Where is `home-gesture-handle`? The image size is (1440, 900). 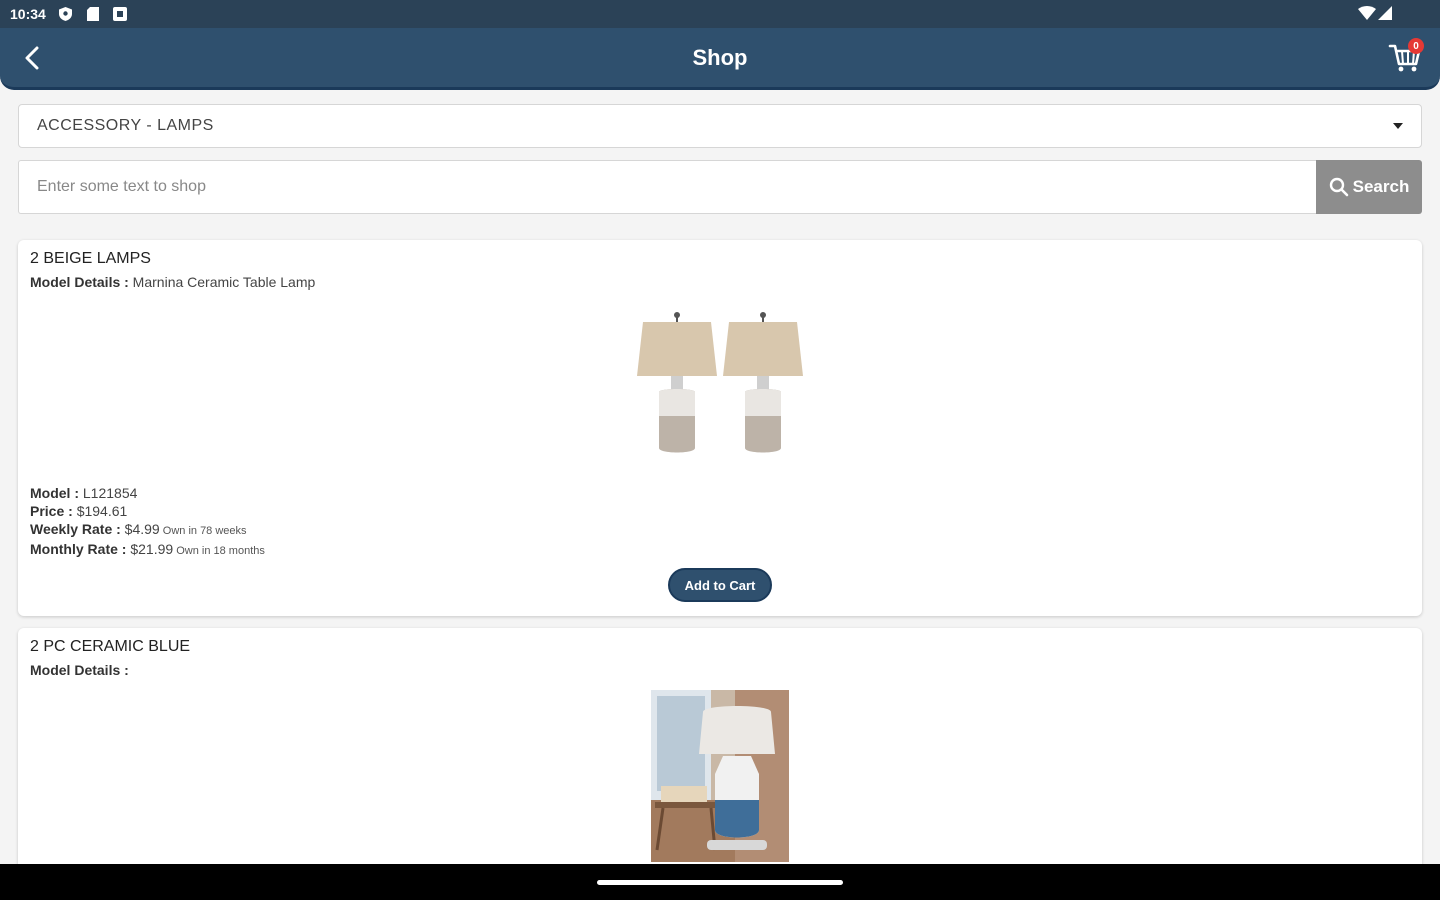 home-gesture-handle is located at coordinates (720, 882).